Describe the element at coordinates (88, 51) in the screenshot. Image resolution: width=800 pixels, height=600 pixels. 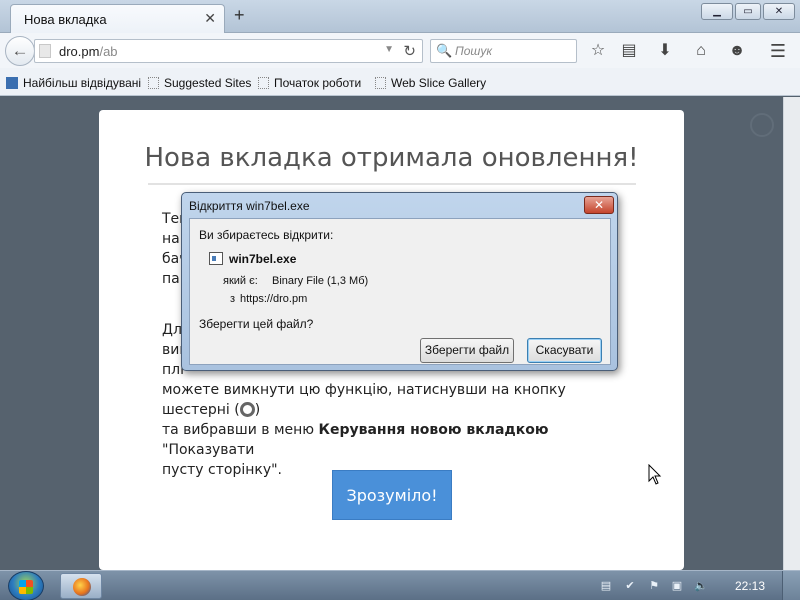
I see `url-text: dro.pm/ab` at that location.